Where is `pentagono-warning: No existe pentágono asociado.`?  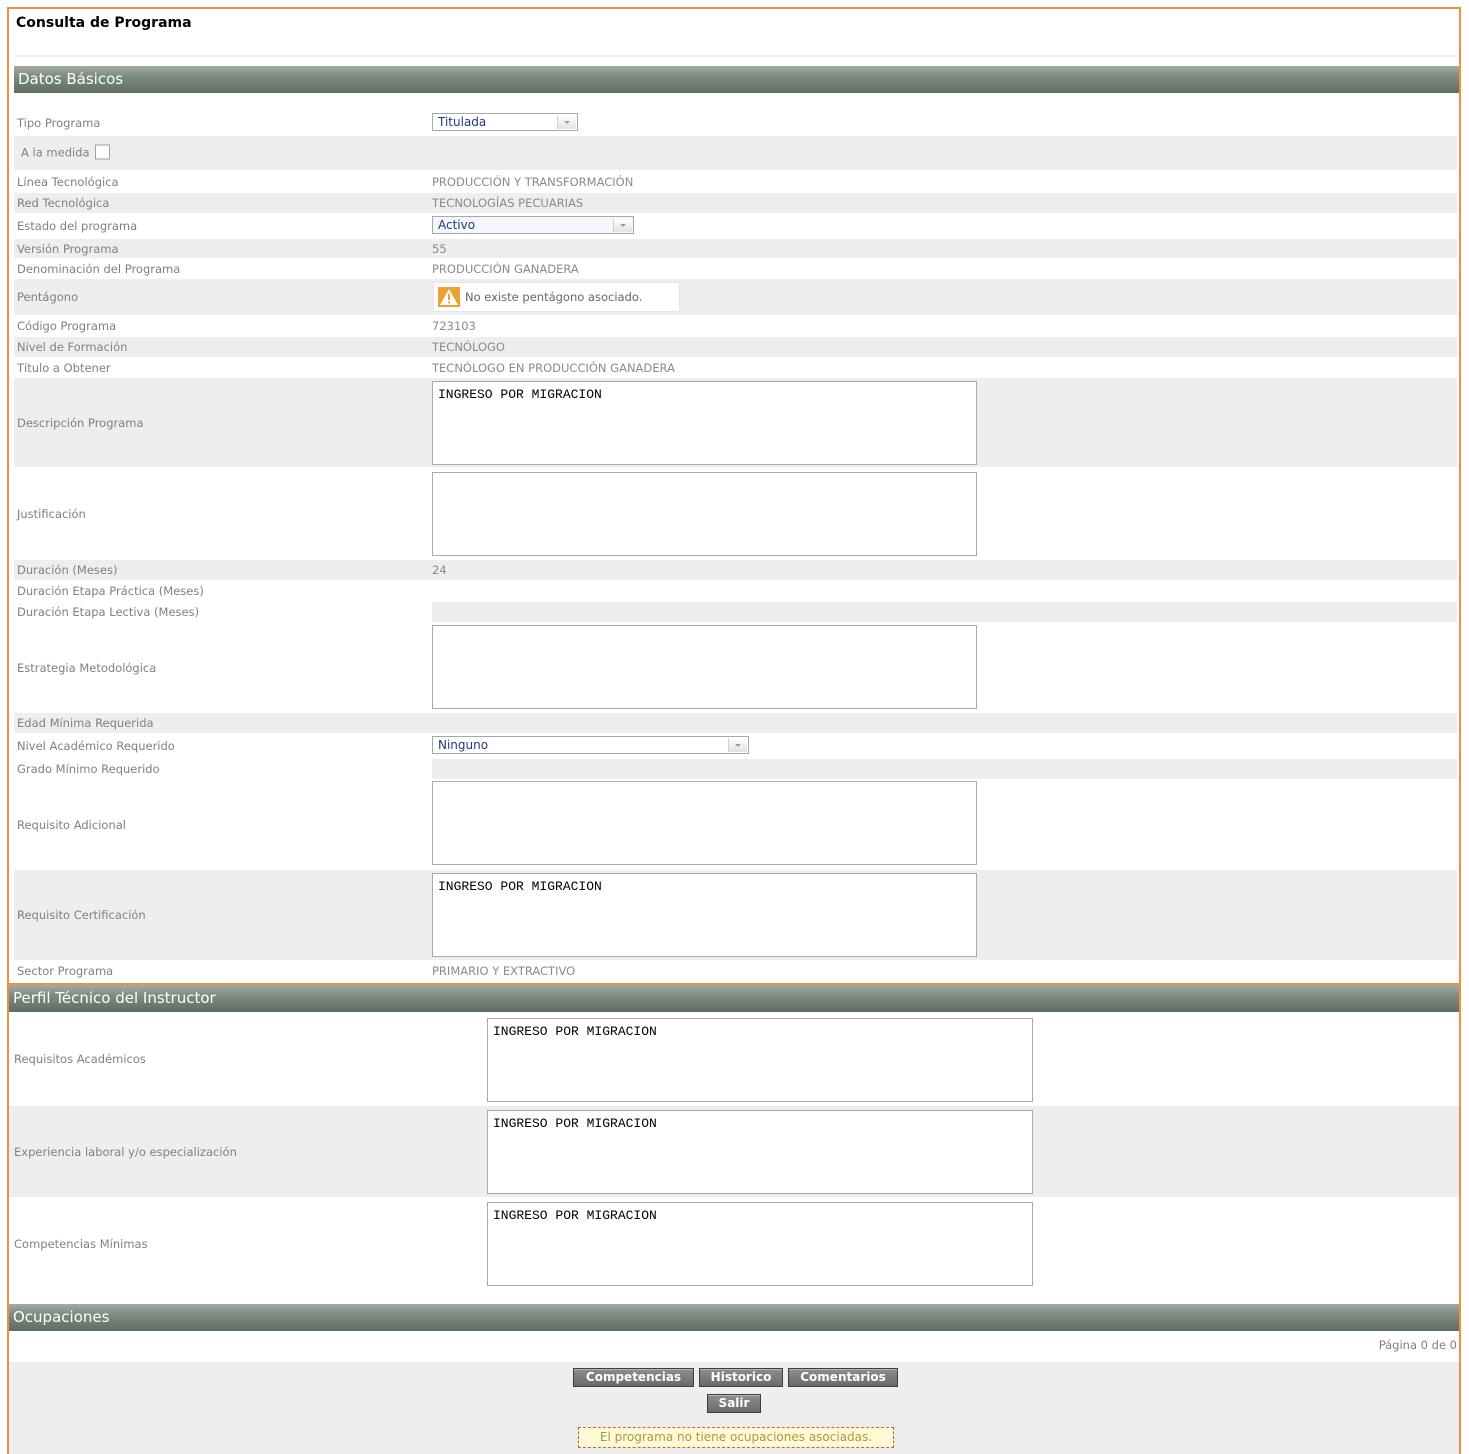 pentagono-warning: No existe pentágono asociado. is located at coordinates (556, 297).